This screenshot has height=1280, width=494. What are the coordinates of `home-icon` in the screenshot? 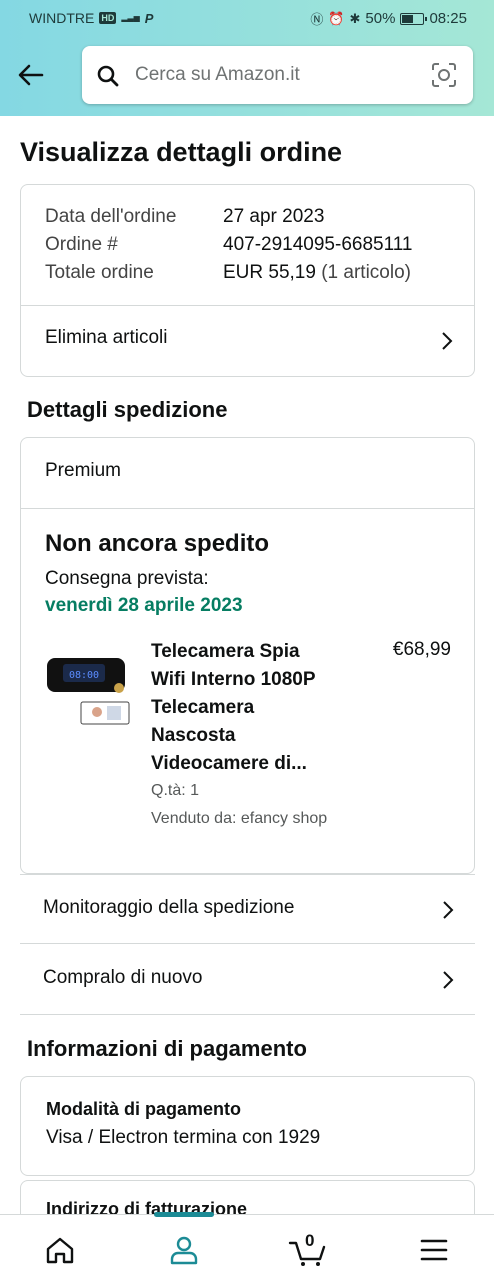 It's located at (60, 1250).